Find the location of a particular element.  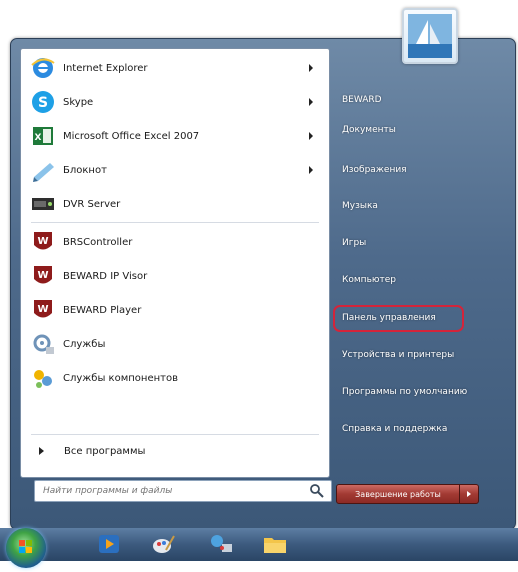

skype-icon: S is located at coordinates (43, 102).